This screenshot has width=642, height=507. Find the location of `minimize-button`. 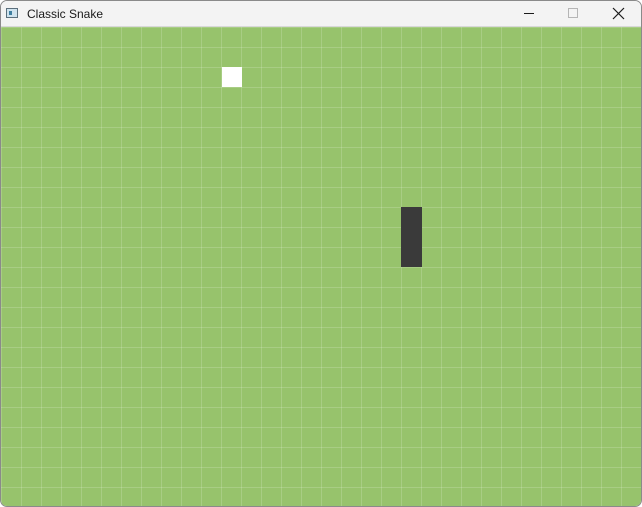

minimize-button is located at coordinates (526, 13).